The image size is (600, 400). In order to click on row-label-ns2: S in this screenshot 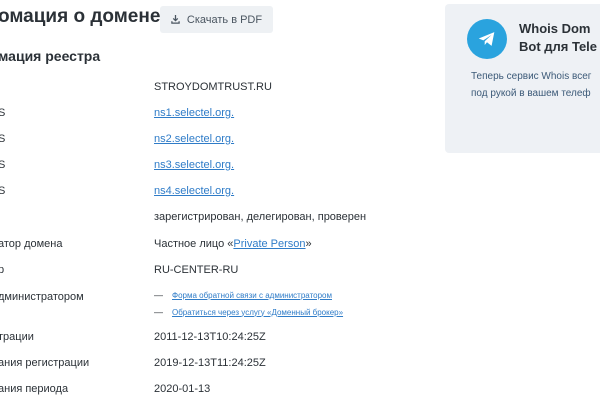, I will do `click(3, 139)`.